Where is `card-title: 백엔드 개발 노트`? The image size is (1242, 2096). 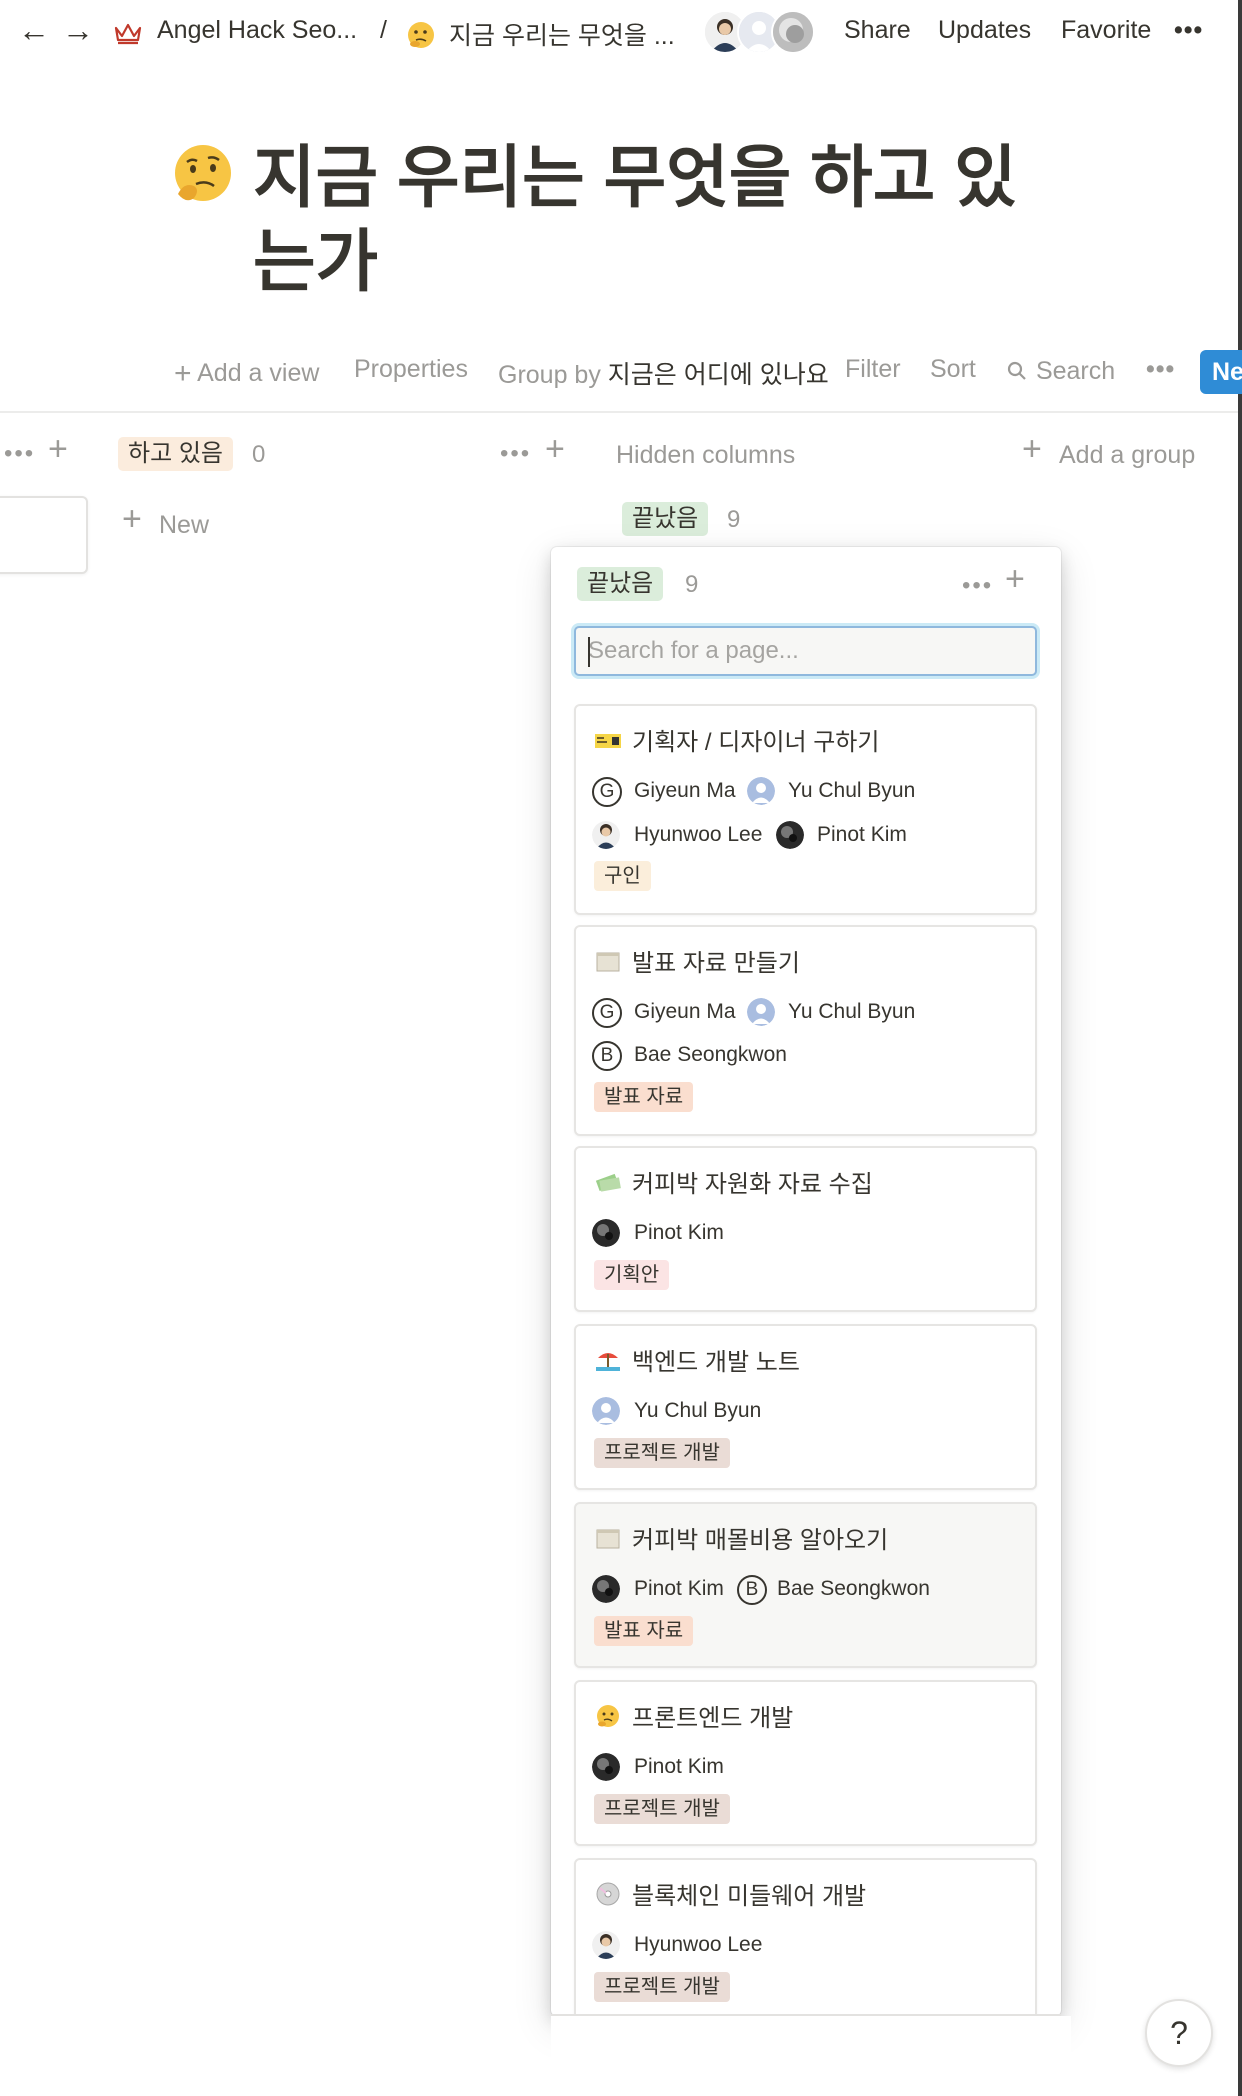
card-title: 백엔드 개발 노트 is located at coordinates (716, 1362).